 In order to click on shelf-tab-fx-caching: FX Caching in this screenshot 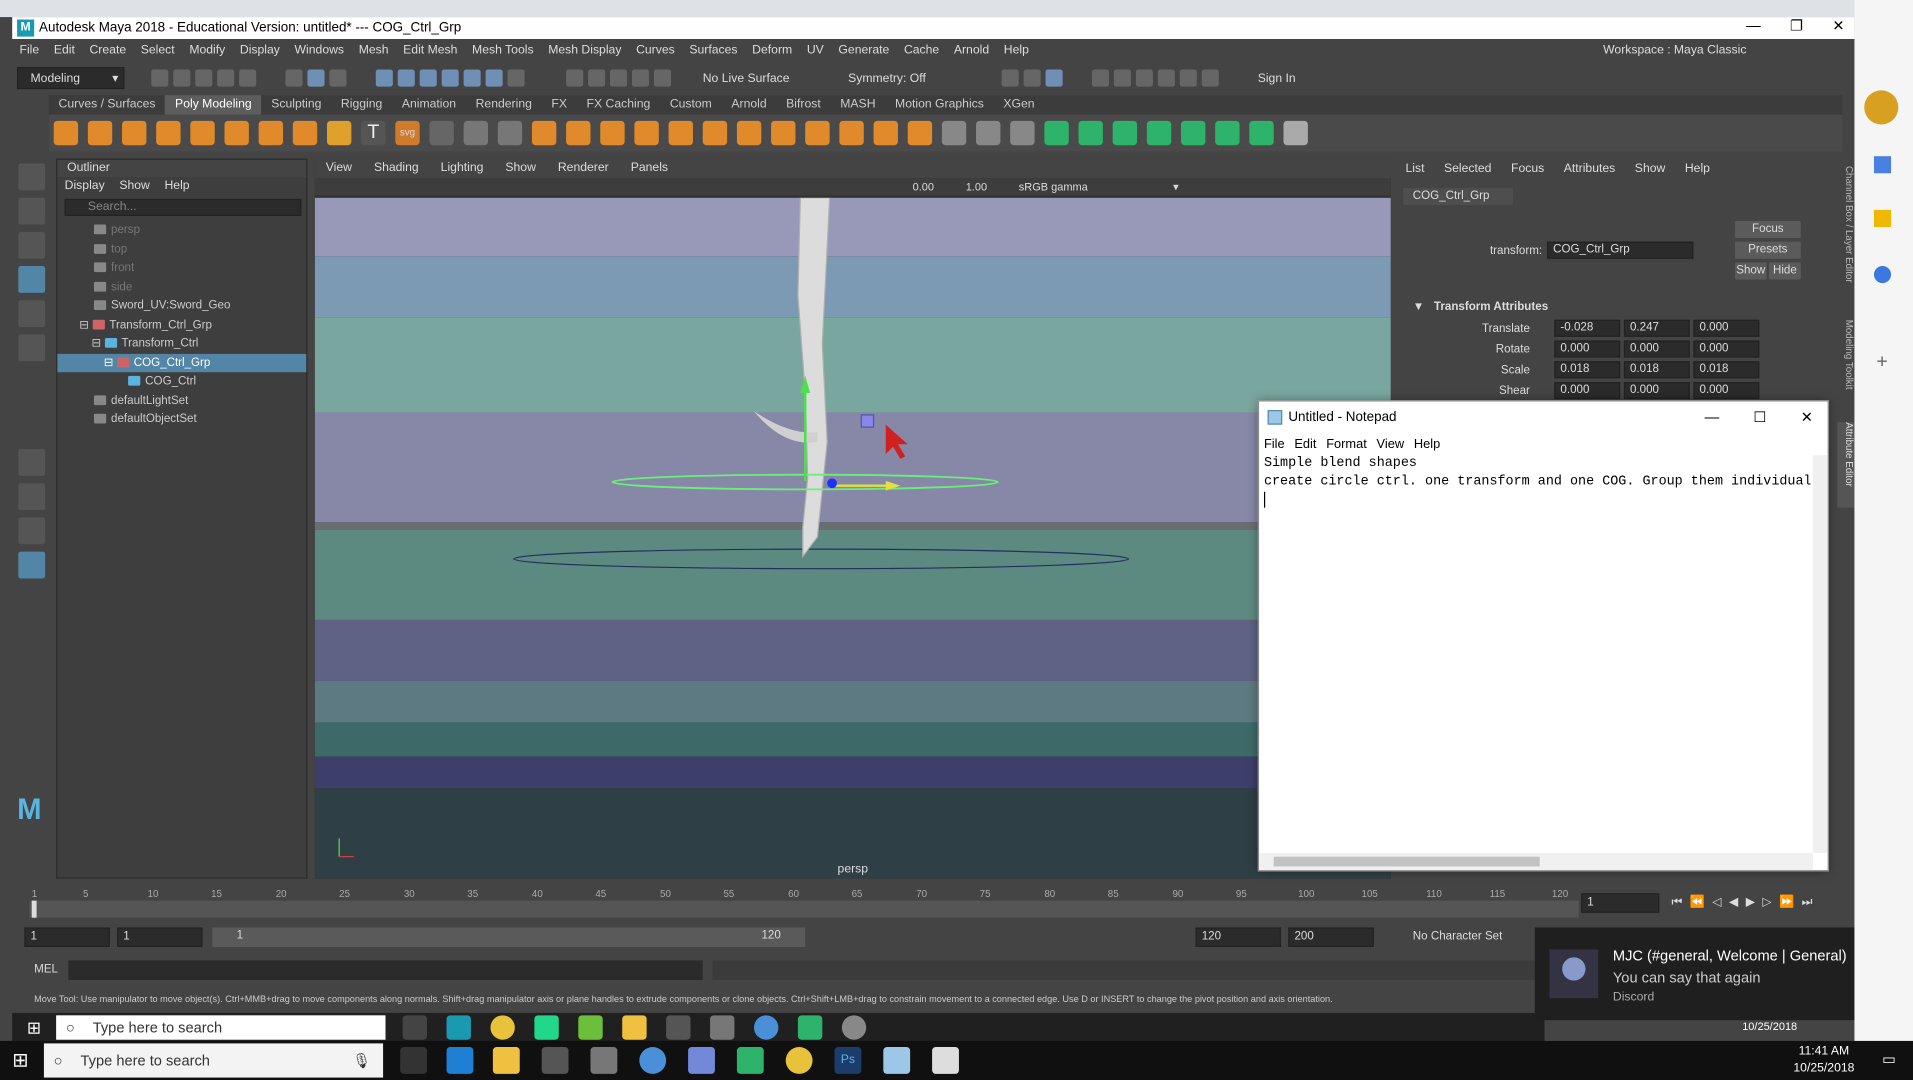, I will do `click(618, 105)`.